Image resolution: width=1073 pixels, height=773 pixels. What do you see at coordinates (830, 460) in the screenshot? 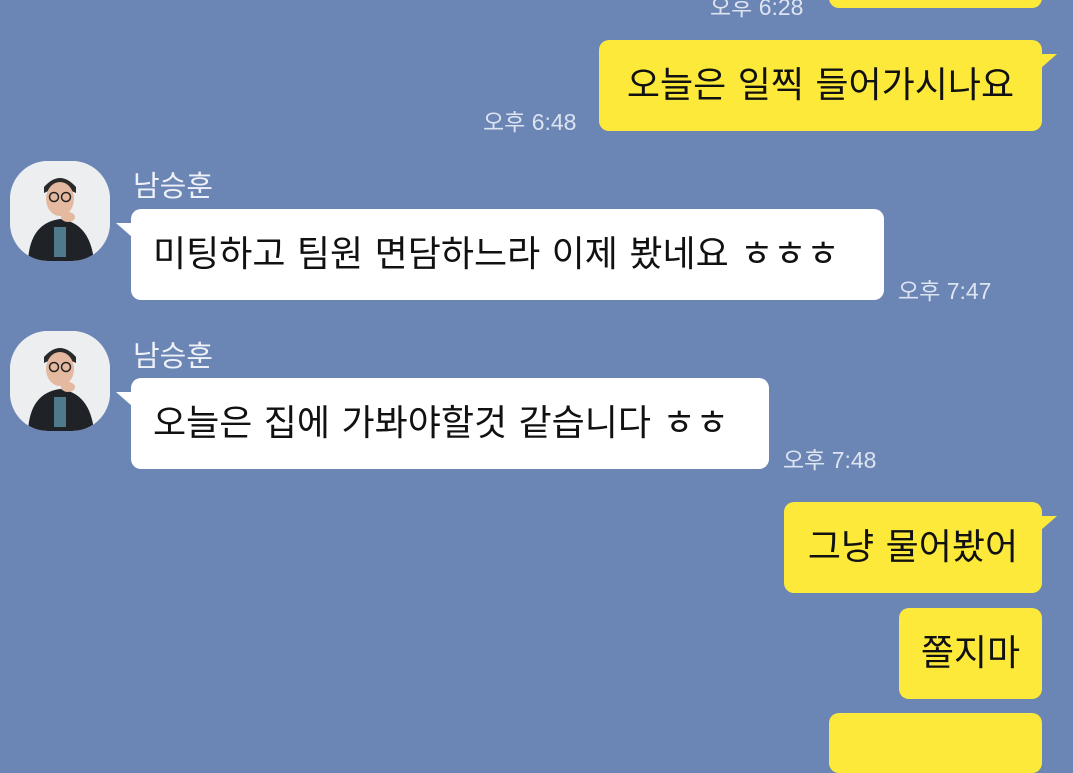
I see `message-time: 오후 7:48` at bounding box center [830, 460].